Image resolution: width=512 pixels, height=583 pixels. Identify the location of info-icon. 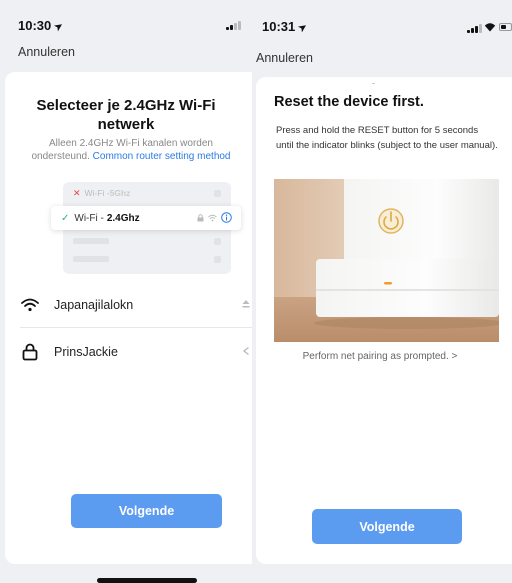
(226, 217).